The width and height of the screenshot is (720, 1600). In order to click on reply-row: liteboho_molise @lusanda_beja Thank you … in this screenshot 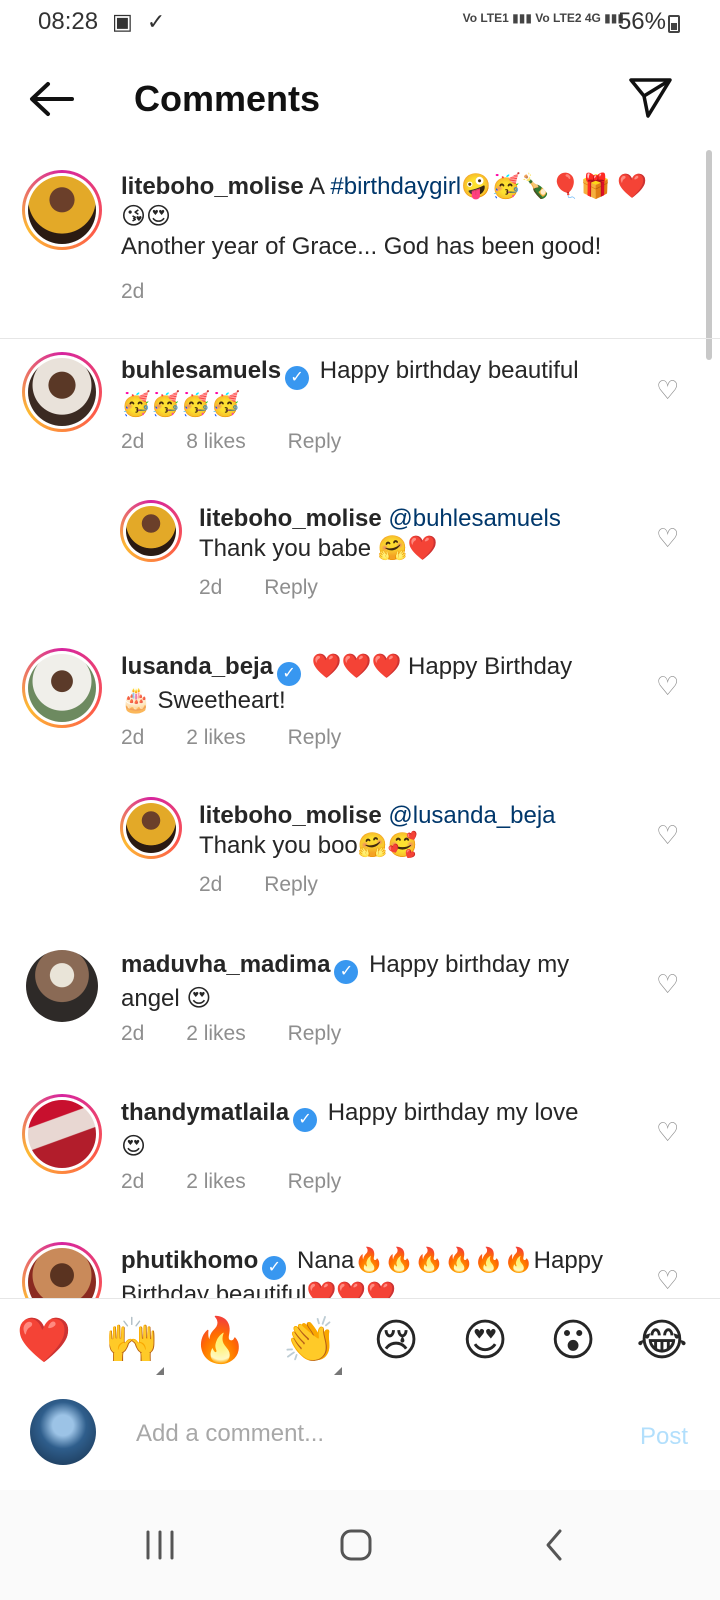, I will do `click(360, 867)`.